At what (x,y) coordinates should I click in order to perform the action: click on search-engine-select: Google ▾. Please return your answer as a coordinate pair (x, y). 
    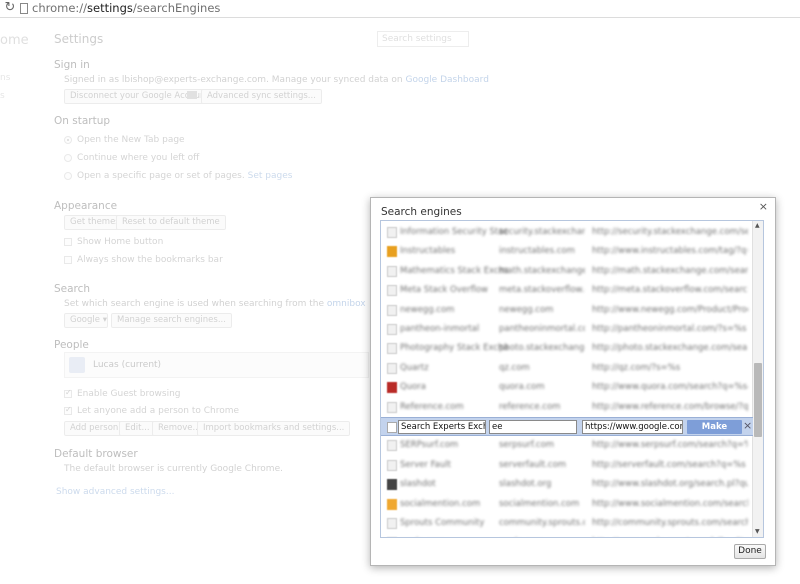
    Looking at the image, I should click on (86, 320).